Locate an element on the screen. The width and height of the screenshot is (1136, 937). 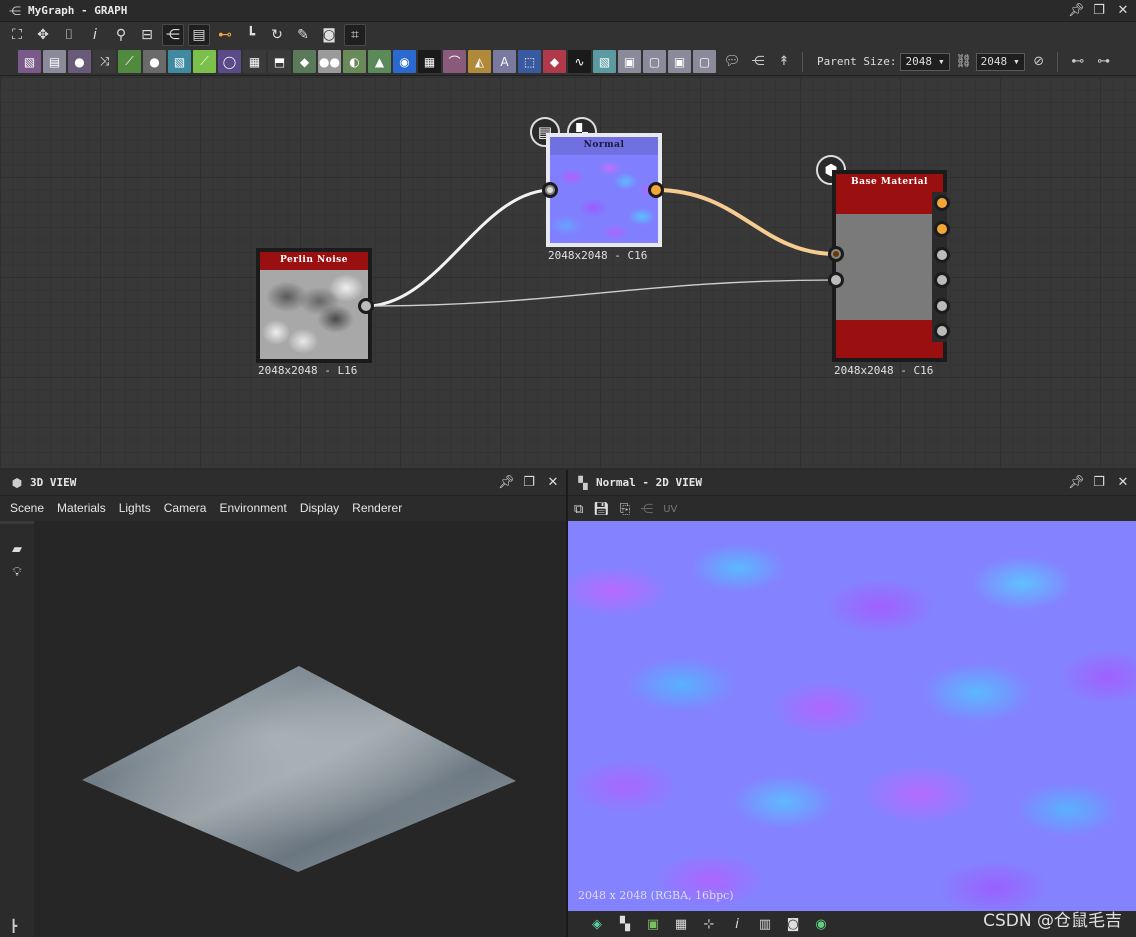
node-button-curve: ⟋ is located at coordinates (129, 61).